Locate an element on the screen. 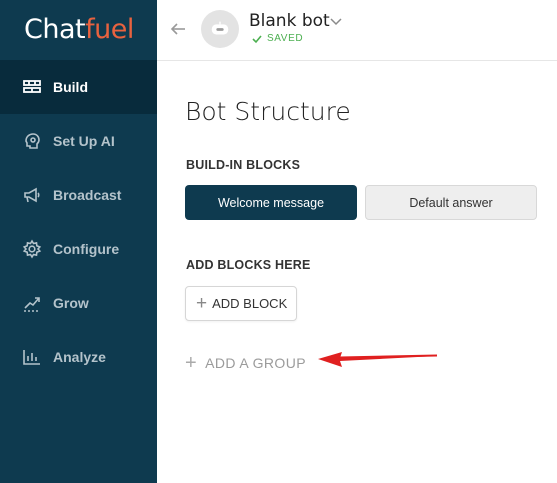 The image size is (557, 483). chatfuel-logo: Chatfuel is located at coordinates (79, 29).